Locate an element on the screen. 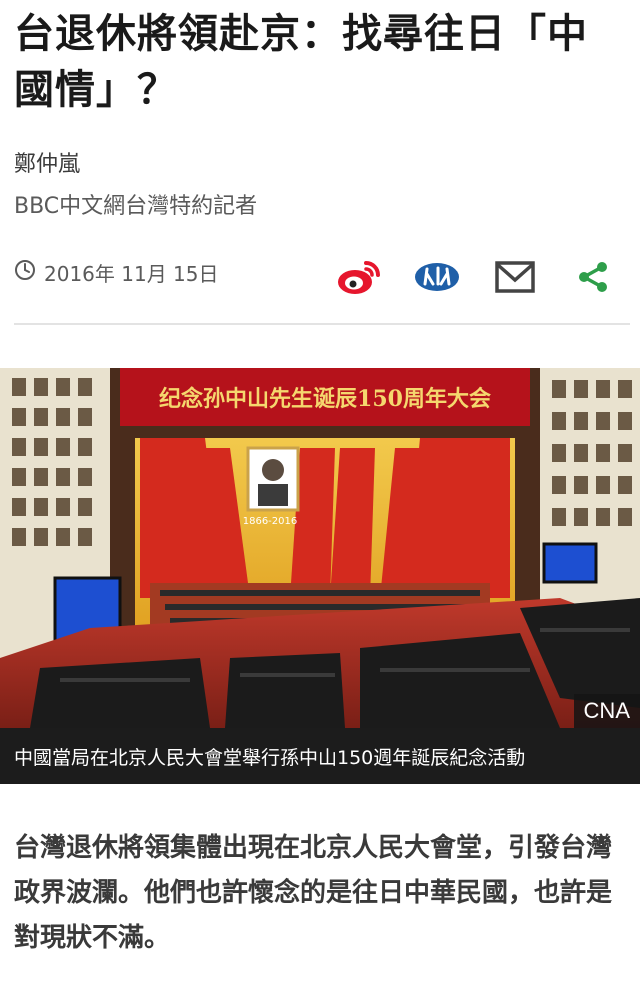  email-share-button is located at coordinates (515, 277).